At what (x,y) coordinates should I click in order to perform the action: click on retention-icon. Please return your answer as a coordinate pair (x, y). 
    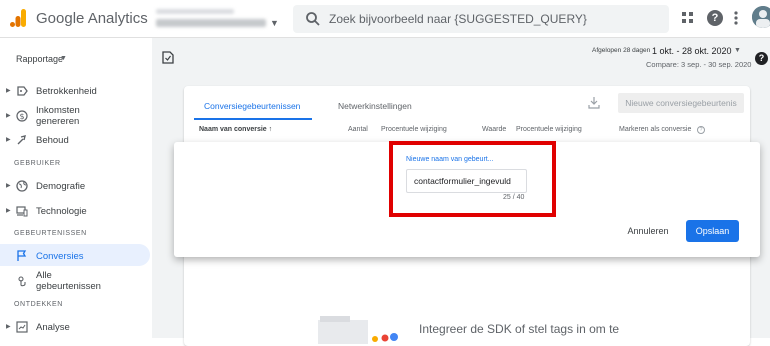
    Looking at the image, I should click on (21, 140).